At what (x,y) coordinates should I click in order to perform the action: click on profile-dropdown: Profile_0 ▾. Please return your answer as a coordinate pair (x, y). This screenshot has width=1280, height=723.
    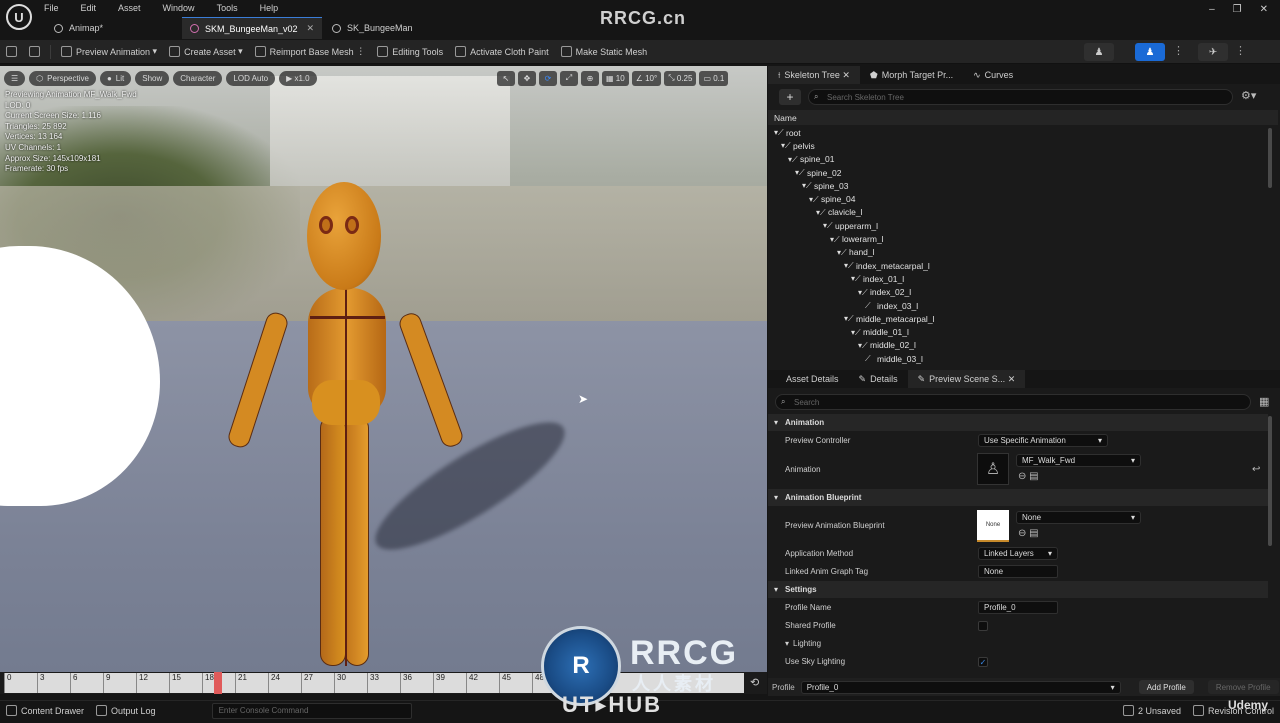
    Looking at the image, I should click on (960, 687).